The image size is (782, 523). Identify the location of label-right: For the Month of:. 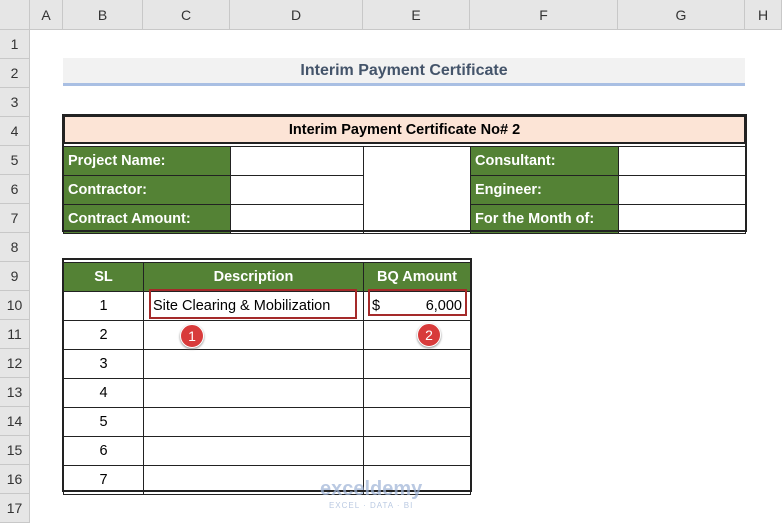
(544, 219).